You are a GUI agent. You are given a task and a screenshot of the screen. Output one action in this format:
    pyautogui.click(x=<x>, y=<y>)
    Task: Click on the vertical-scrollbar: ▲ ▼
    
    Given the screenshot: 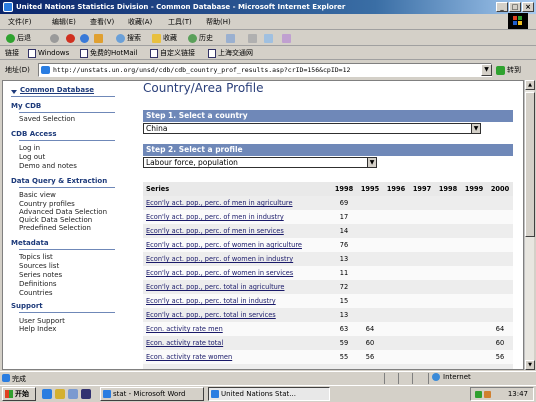 What is the action you would take?
    pyautogui.click(x=529, y=225)
    